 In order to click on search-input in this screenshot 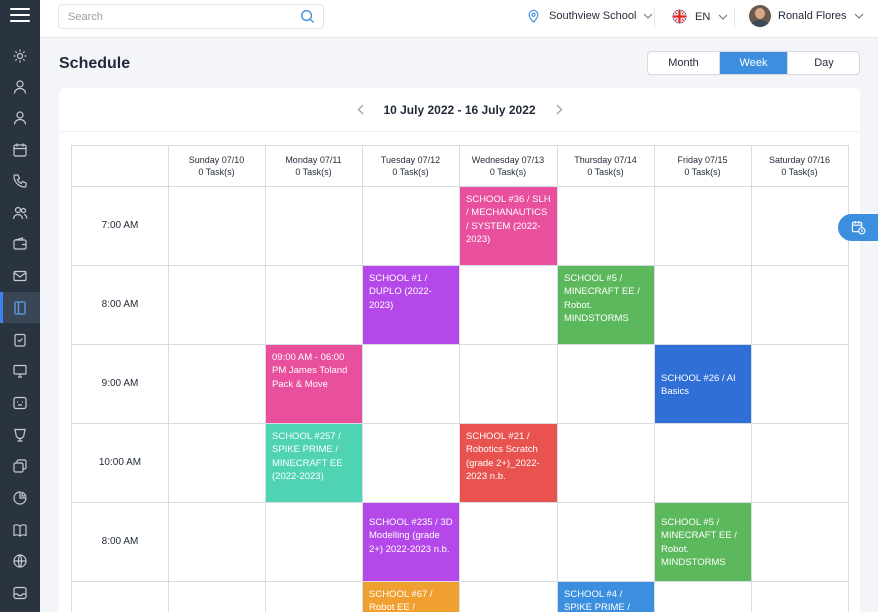, I will do `click(178, 16)`.